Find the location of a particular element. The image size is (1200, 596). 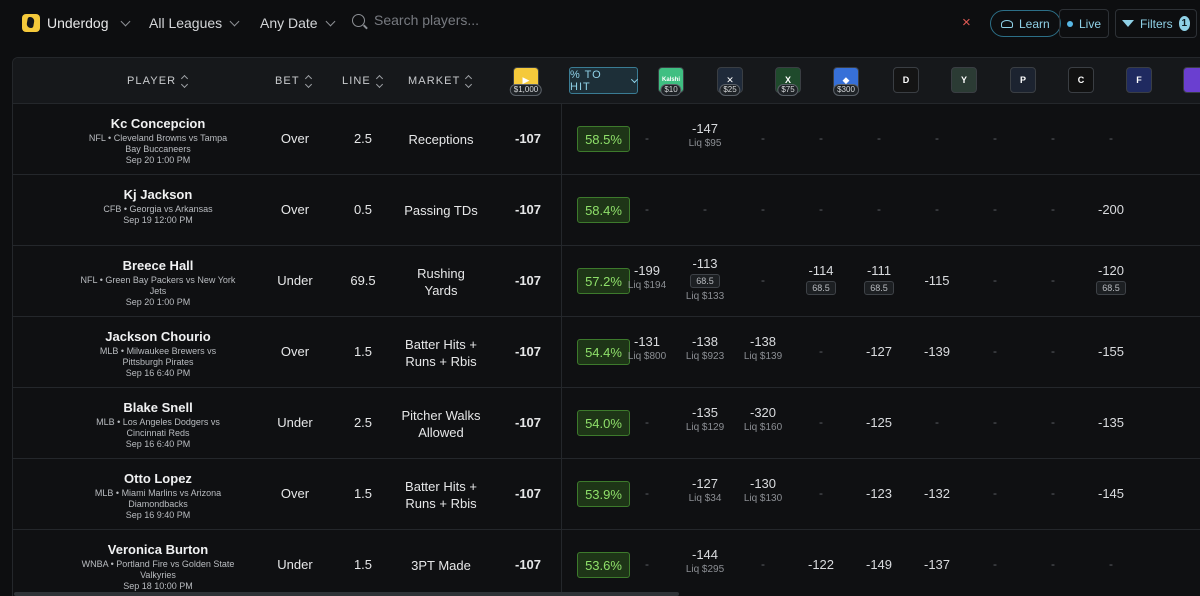

book-odds-cell: -135 Liq $129 is located at coordinates (705, 419).